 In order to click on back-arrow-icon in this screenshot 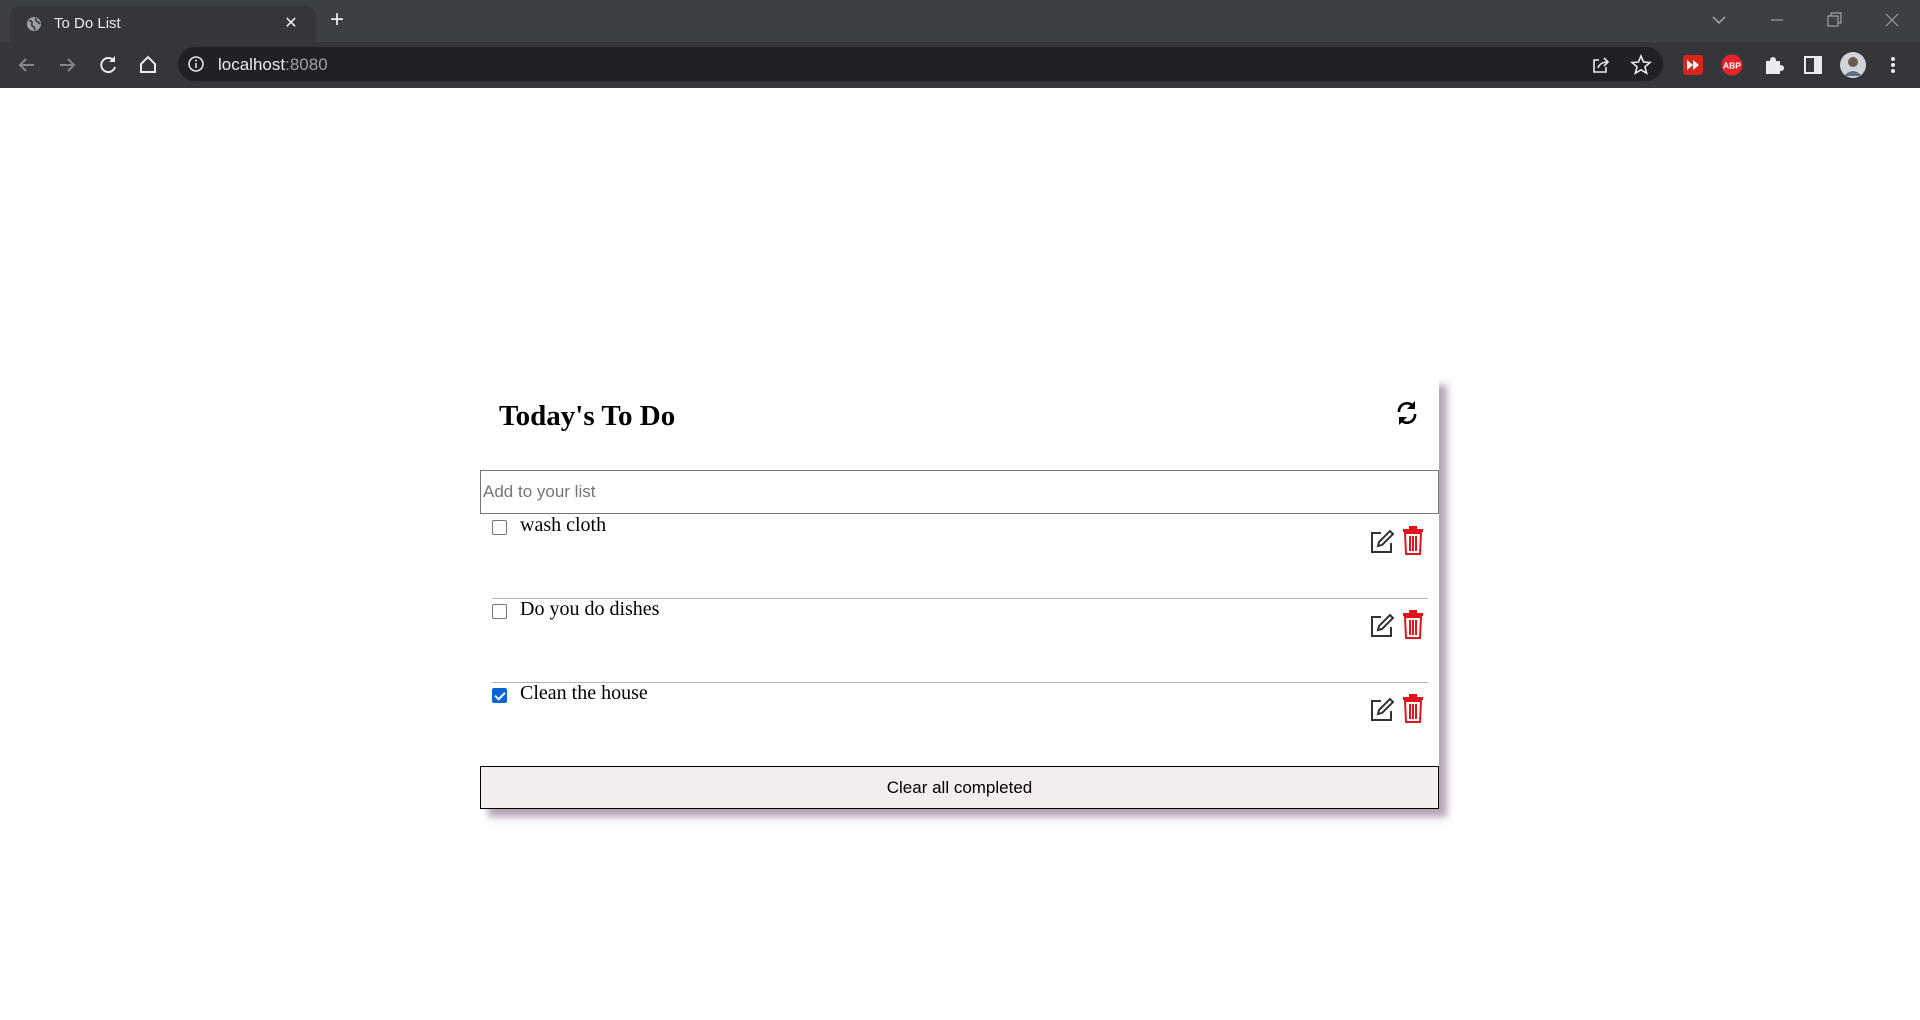, I will do `click(27, 65)`.